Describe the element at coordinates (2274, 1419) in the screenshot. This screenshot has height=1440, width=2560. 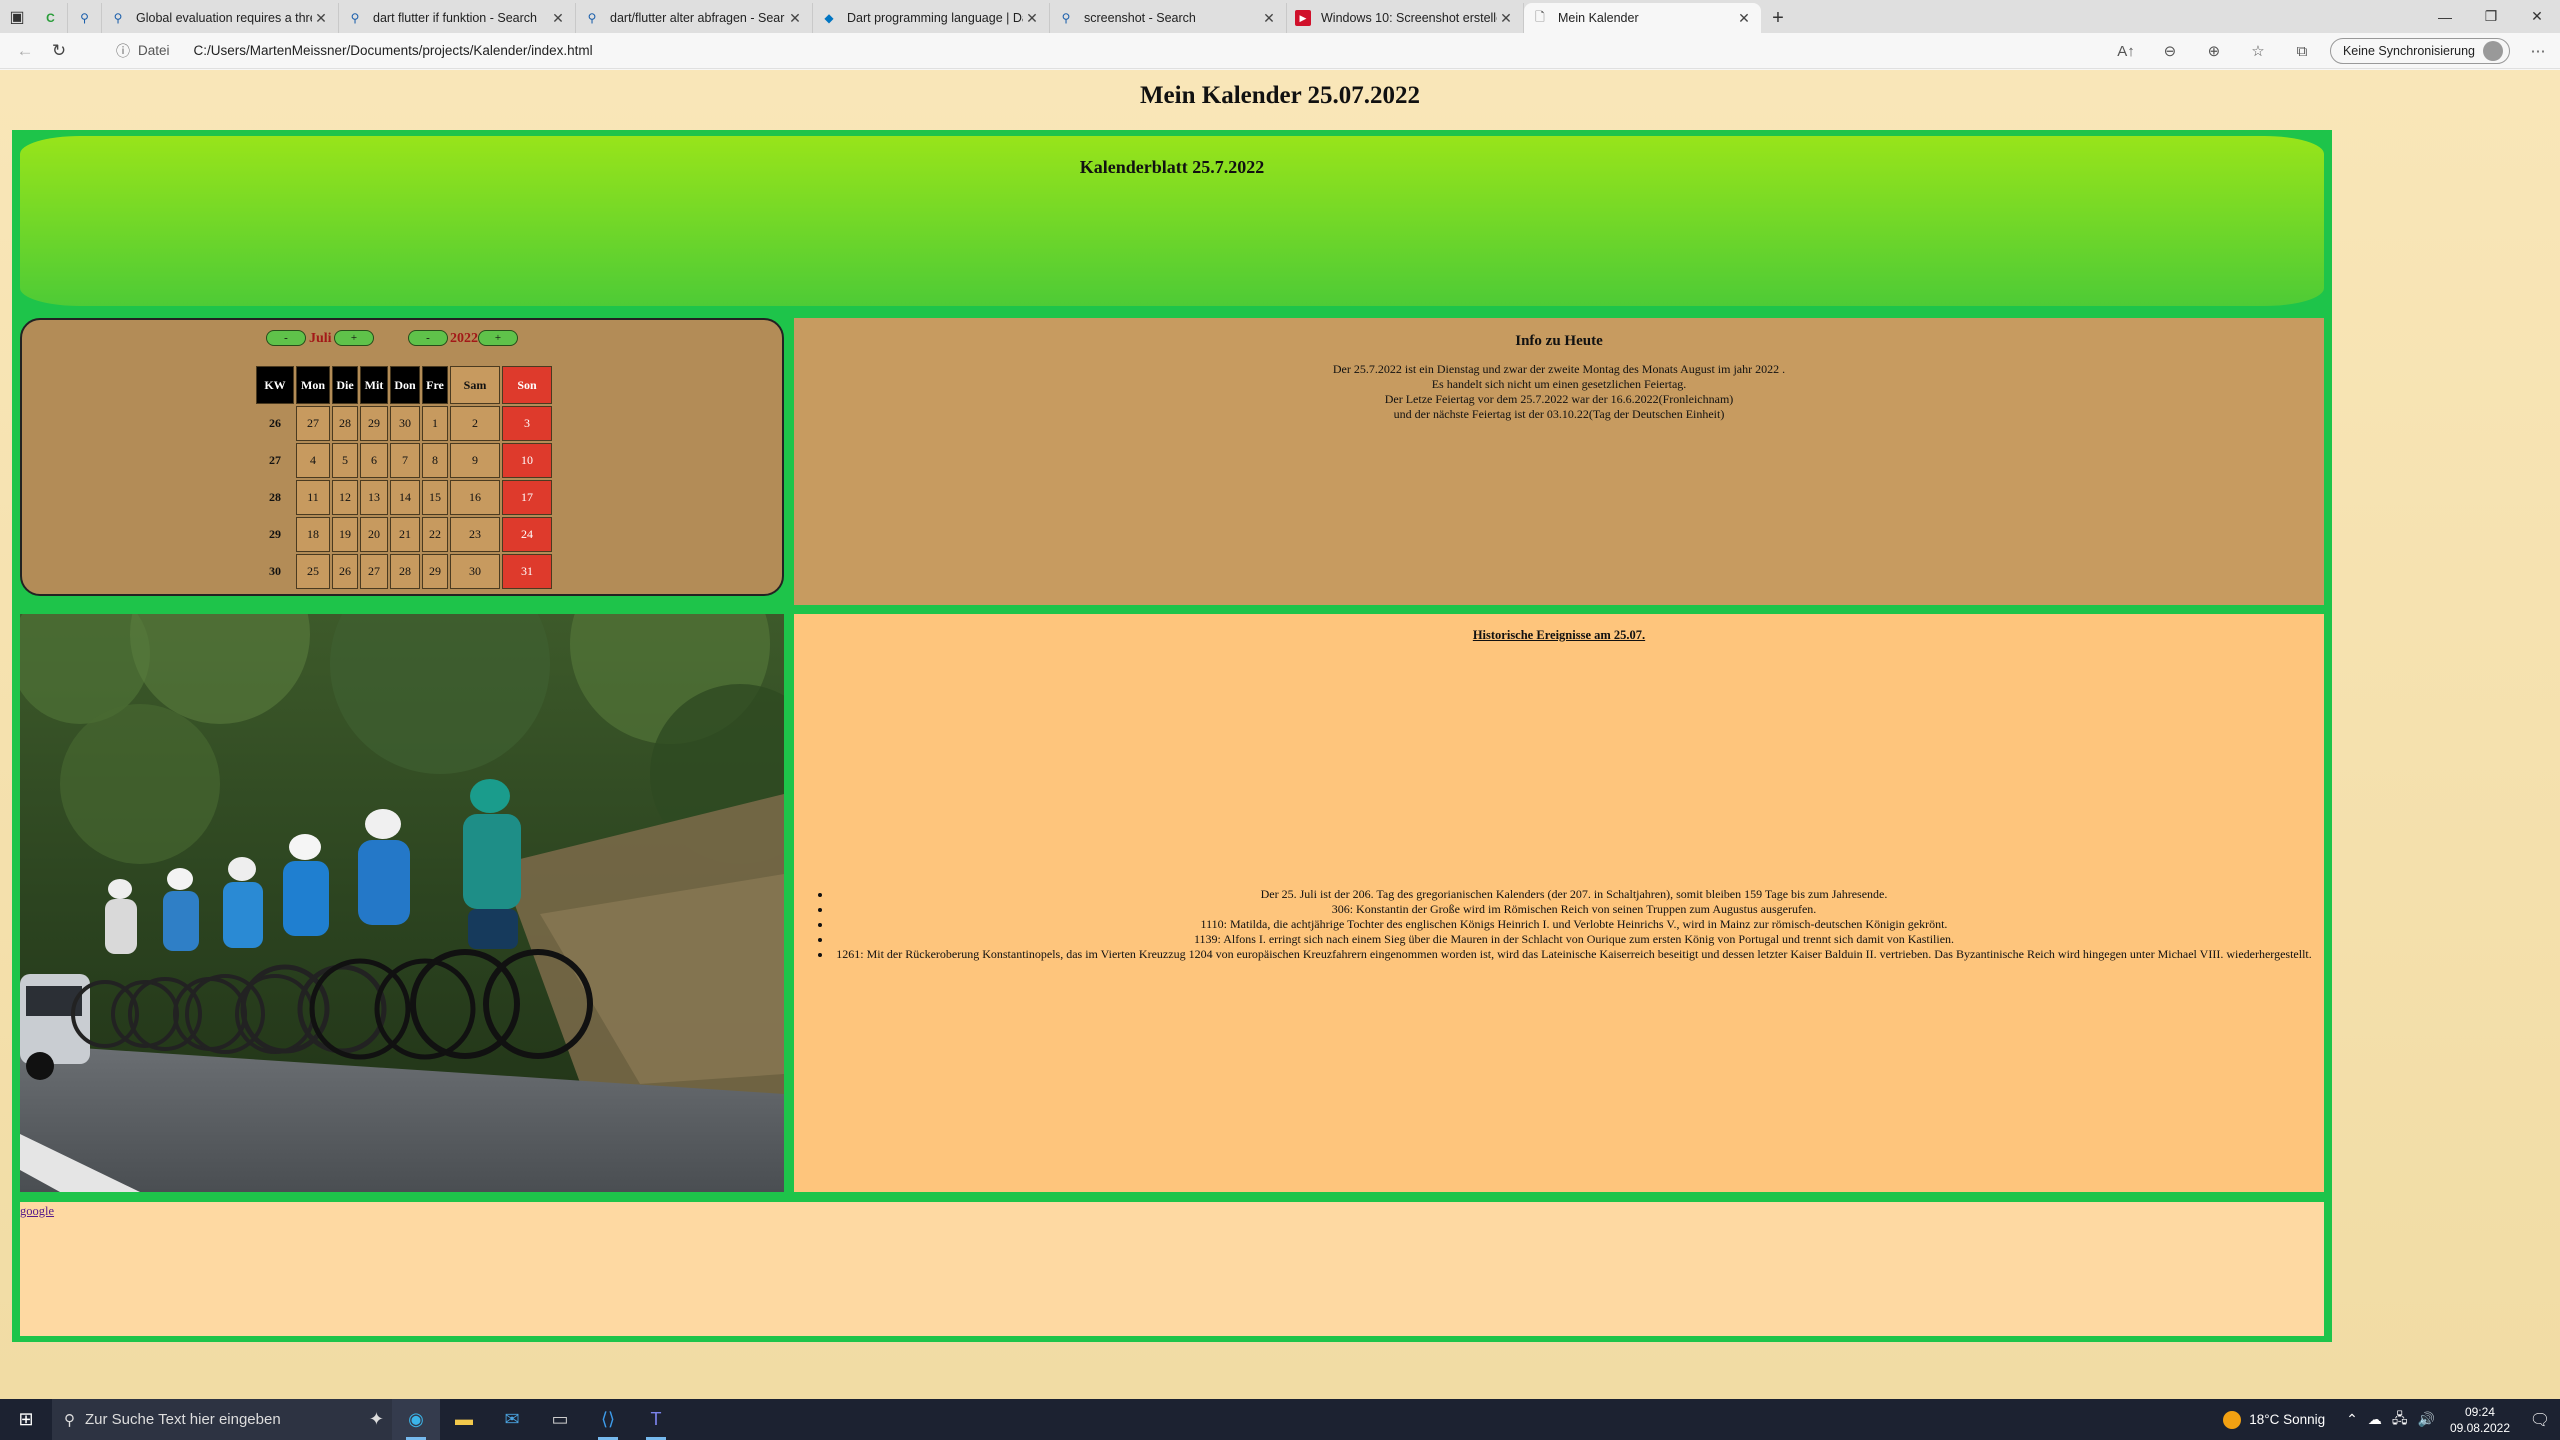
I see `weather-widget: 18°C Sonnig` at that location.